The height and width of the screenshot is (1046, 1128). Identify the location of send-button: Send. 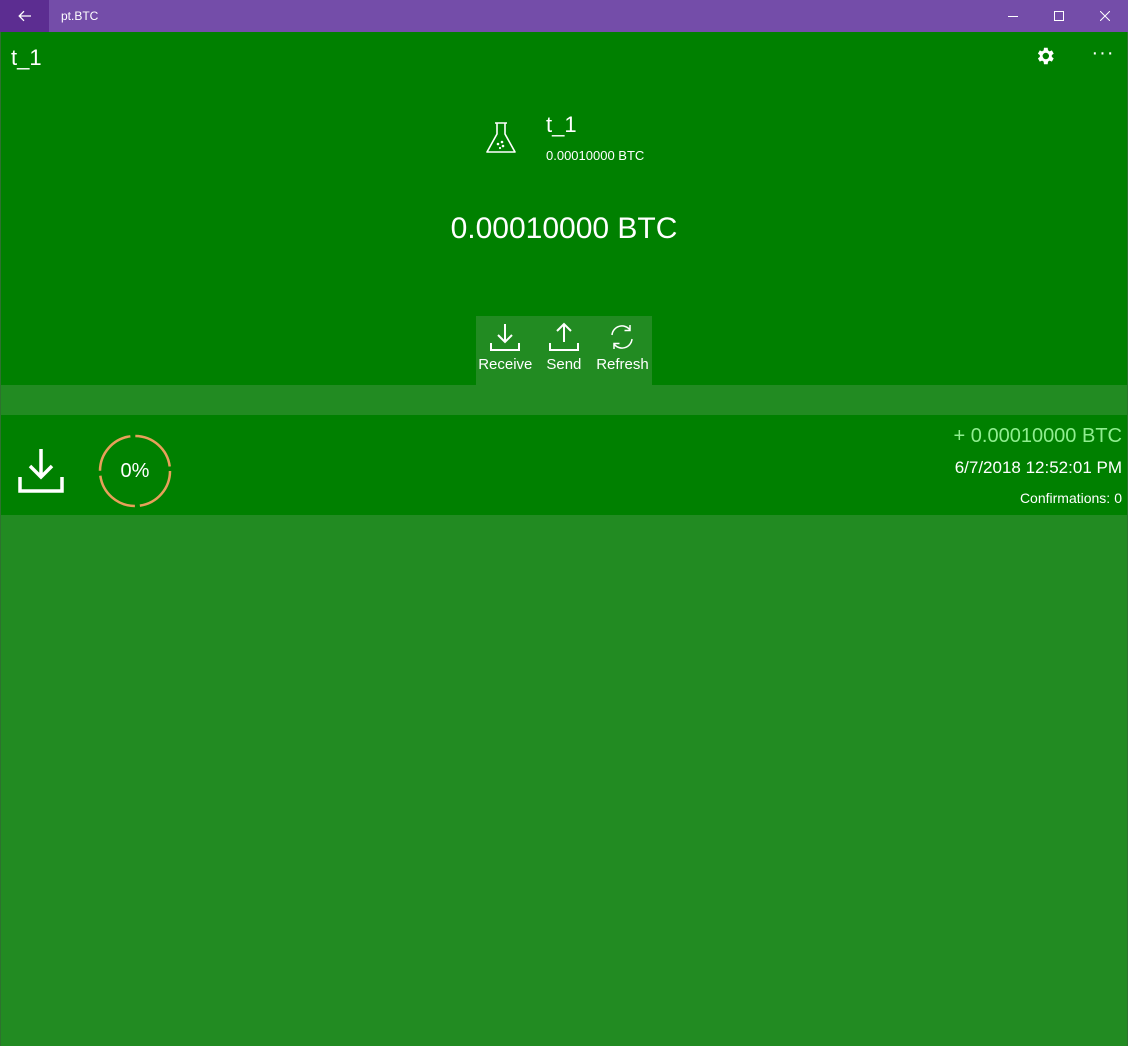
(564, 350).